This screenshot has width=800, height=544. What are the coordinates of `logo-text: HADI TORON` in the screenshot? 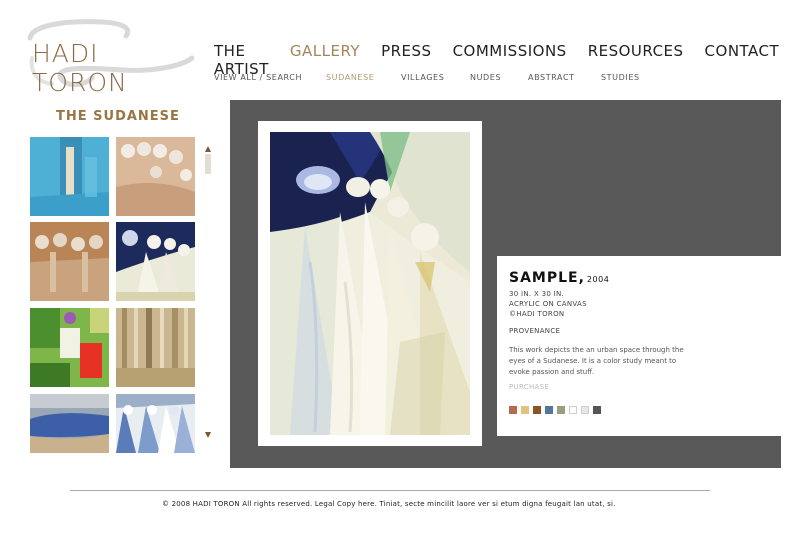 It's located at (80, 68).